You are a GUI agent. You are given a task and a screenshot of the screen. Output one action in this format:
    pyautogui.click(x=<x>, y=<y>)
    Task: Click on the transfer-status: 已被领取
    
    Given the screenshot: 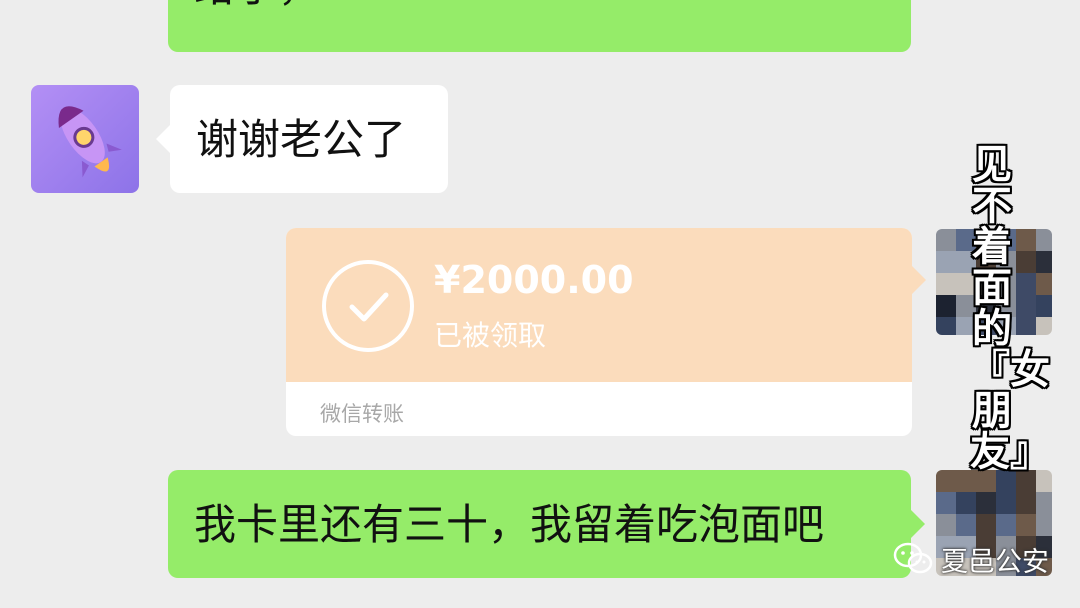 What is the action you would take?
    pyautogui.click(x=490, y=335)
    